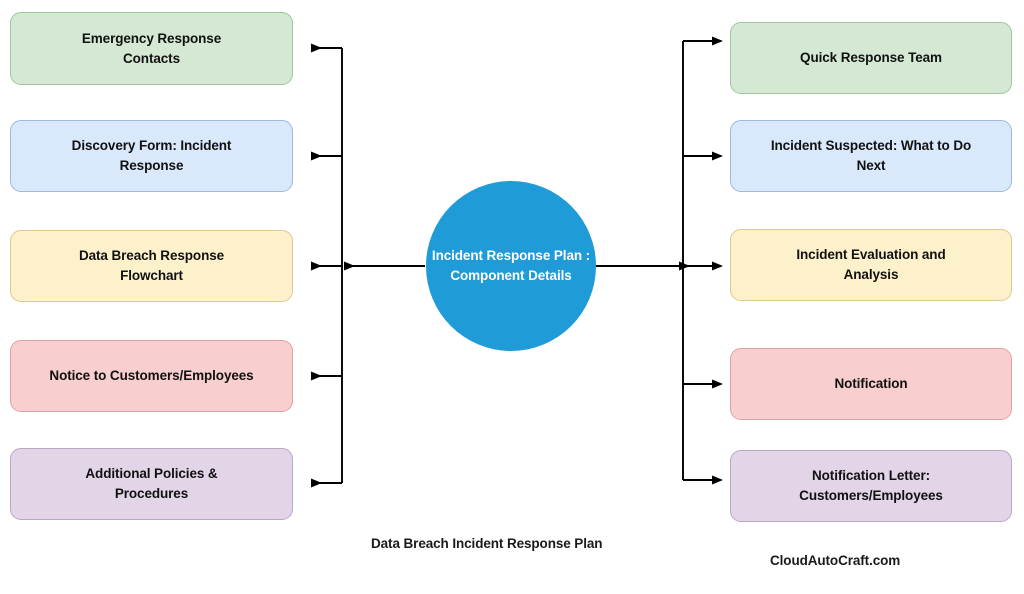  Describe the element at coordinates (507, 255) in the screenshot. I see `hub-label-line1: Incident Response Plan` at that location.